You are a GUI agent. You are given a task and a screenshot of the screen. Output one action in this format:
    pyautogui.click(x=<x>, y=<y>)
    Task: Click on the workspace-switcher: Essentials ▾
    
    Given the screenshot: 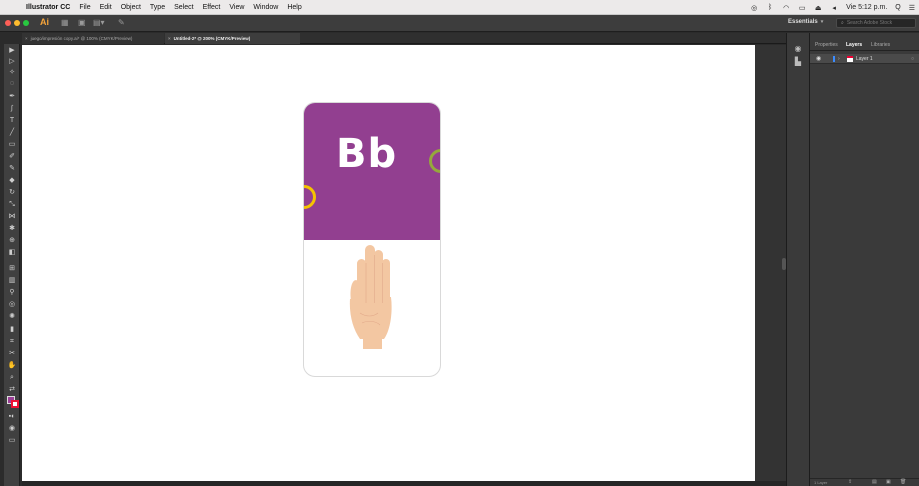 What is the action you would take?
    pyautogui.click(x=805, y=22)
    